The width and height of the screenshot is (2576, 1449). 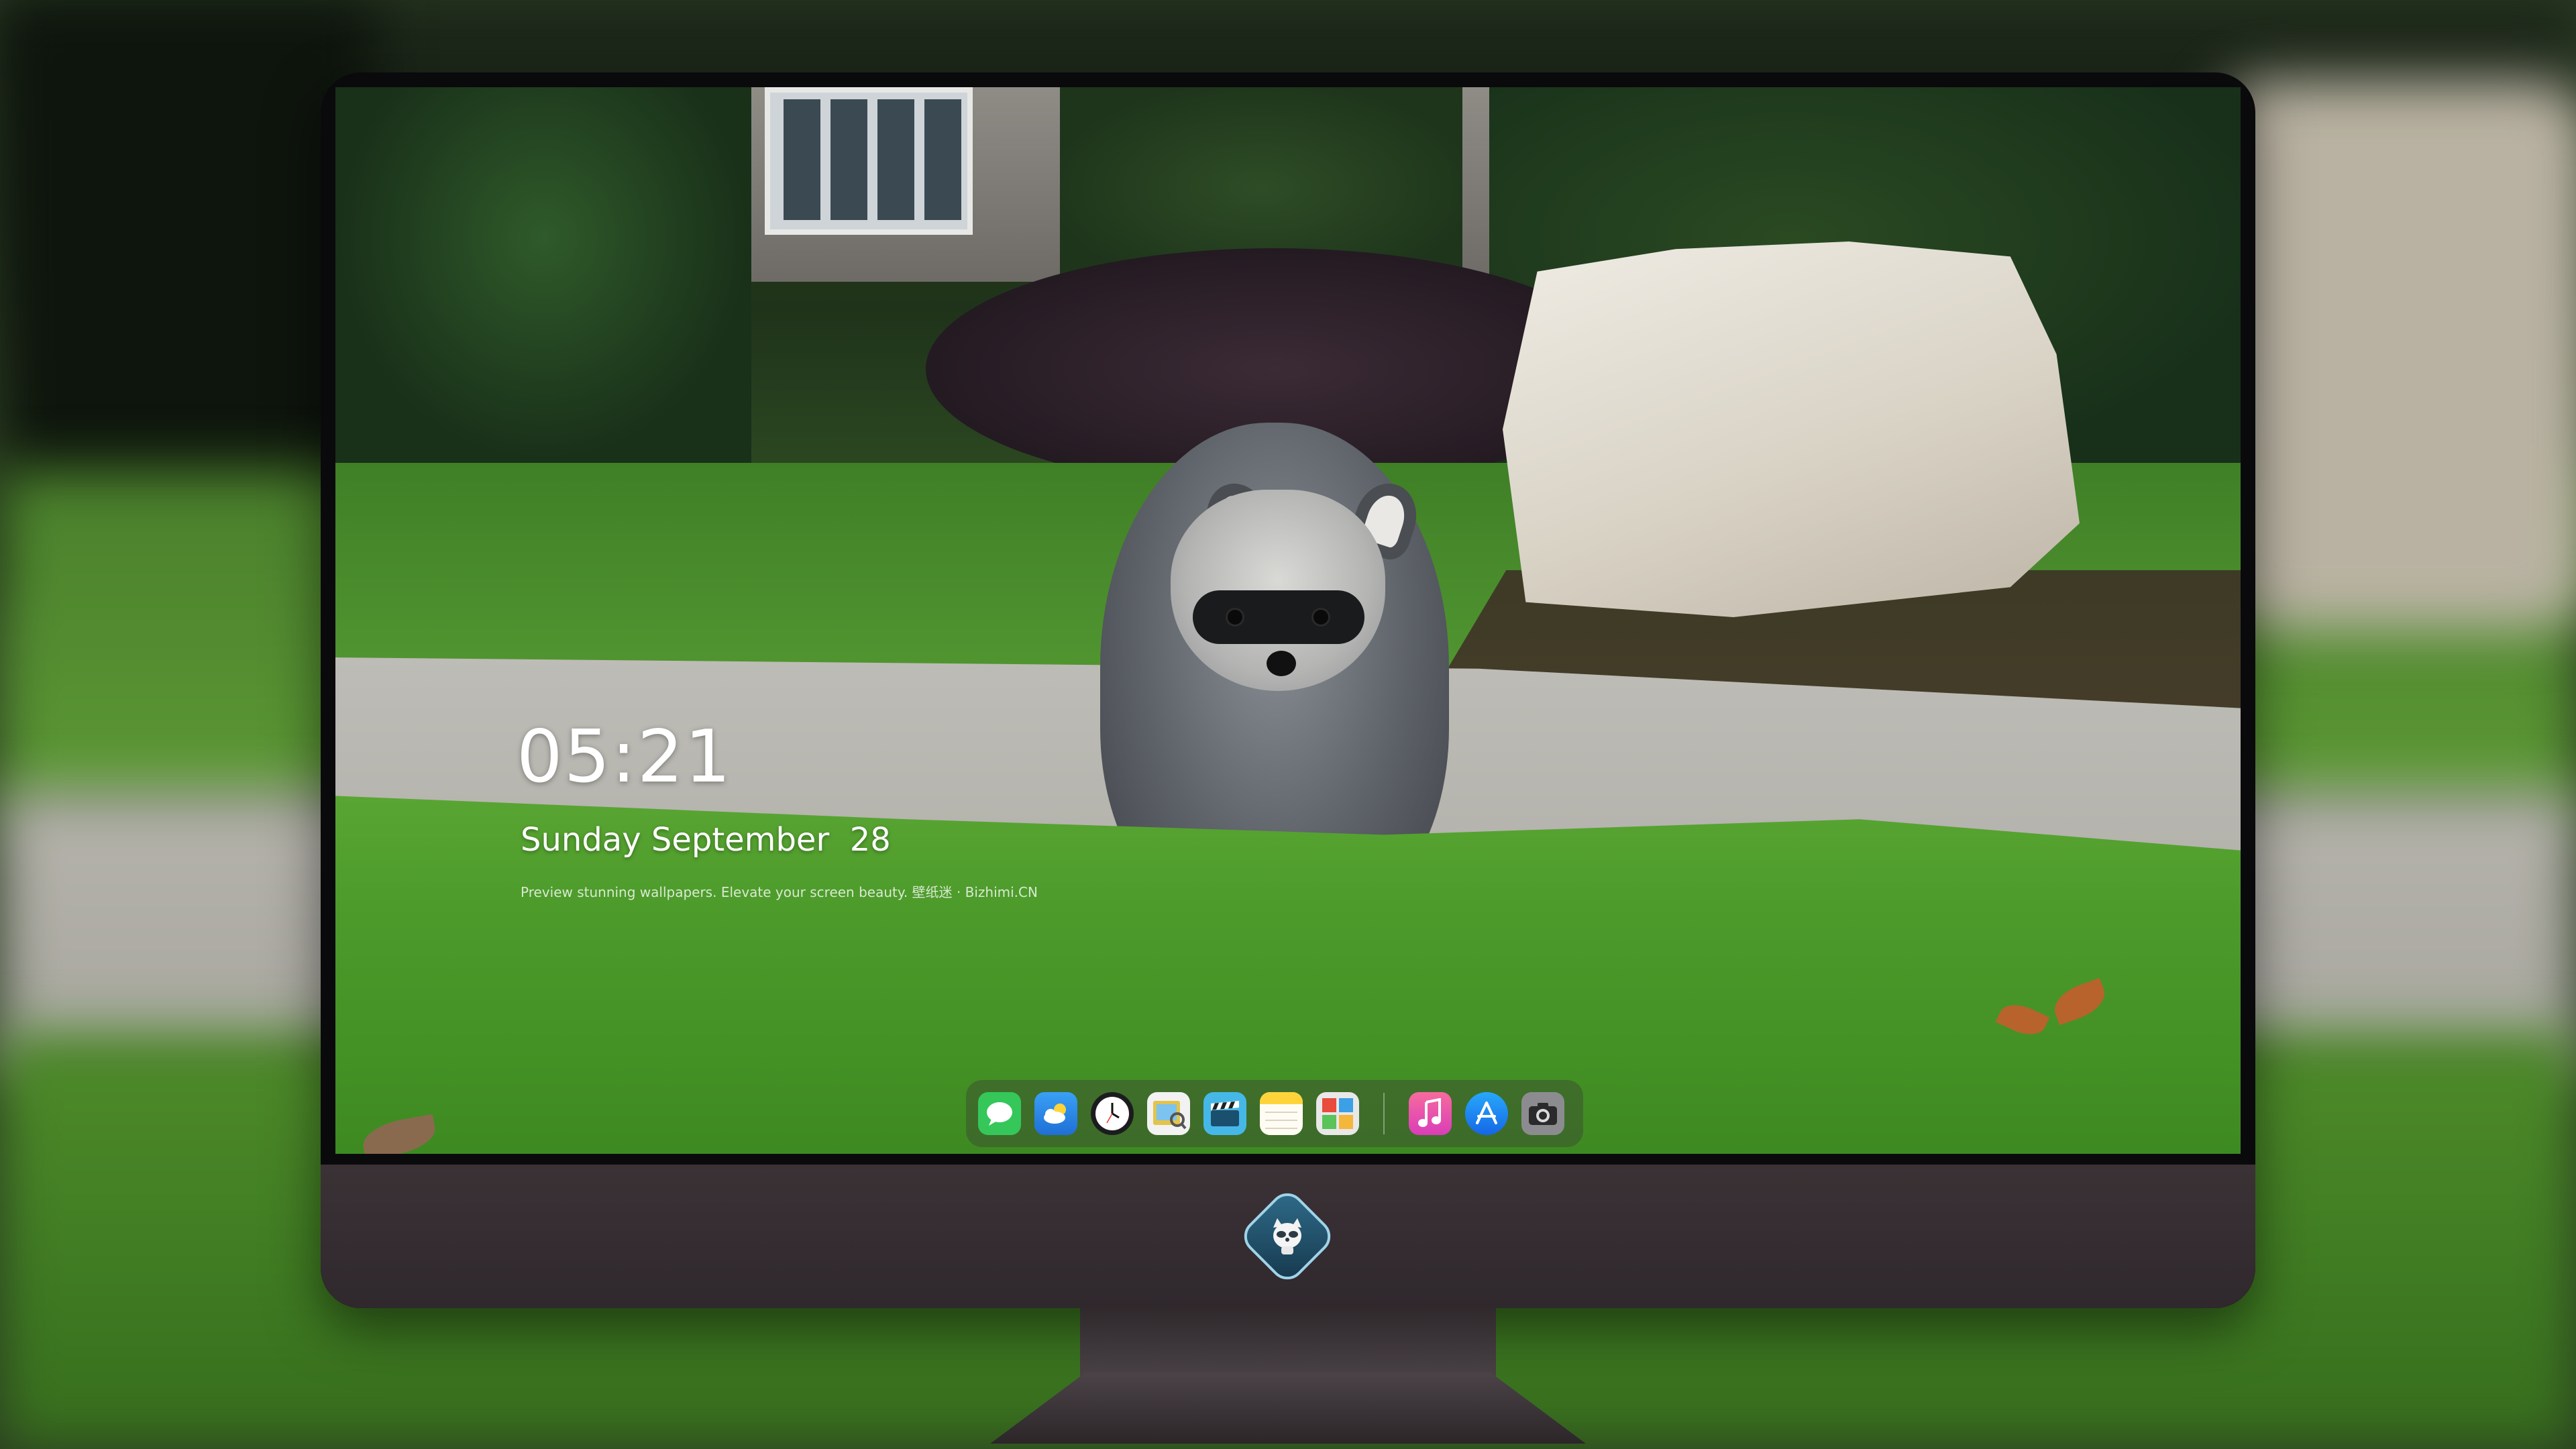 I want to click on photo-grid-icon, so click(x=1337, y=1113).